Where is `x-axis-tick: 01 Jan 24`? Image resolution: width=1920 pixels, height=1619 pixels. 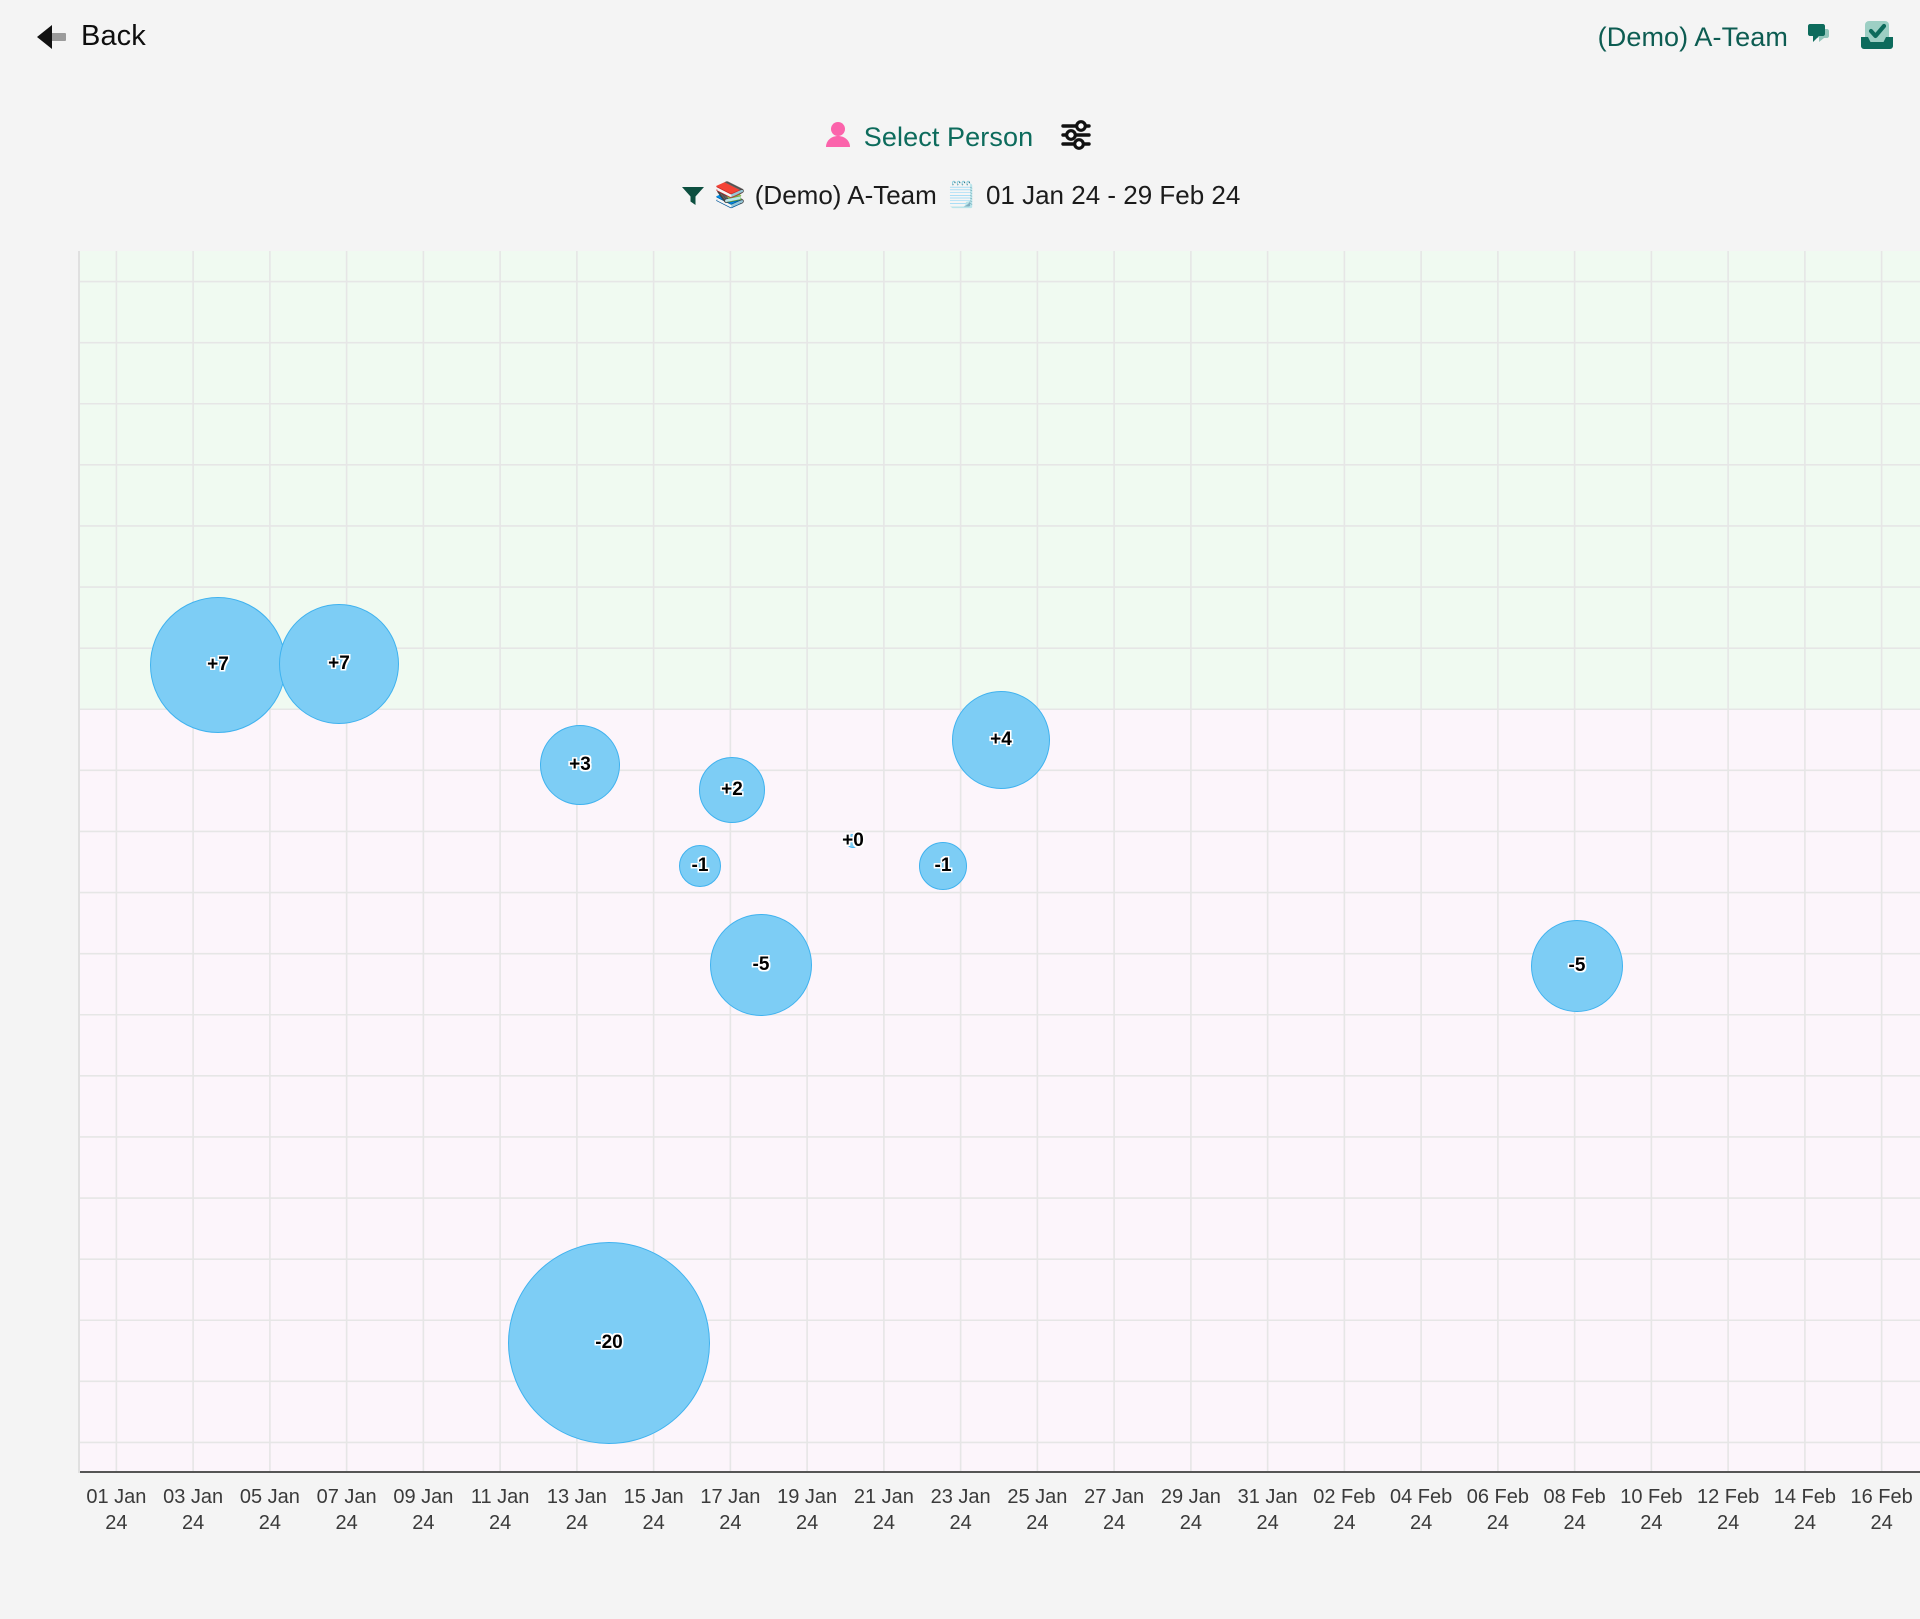
x-axis-tick: 01 Jan 24 is located at coordinates (116, 1510).